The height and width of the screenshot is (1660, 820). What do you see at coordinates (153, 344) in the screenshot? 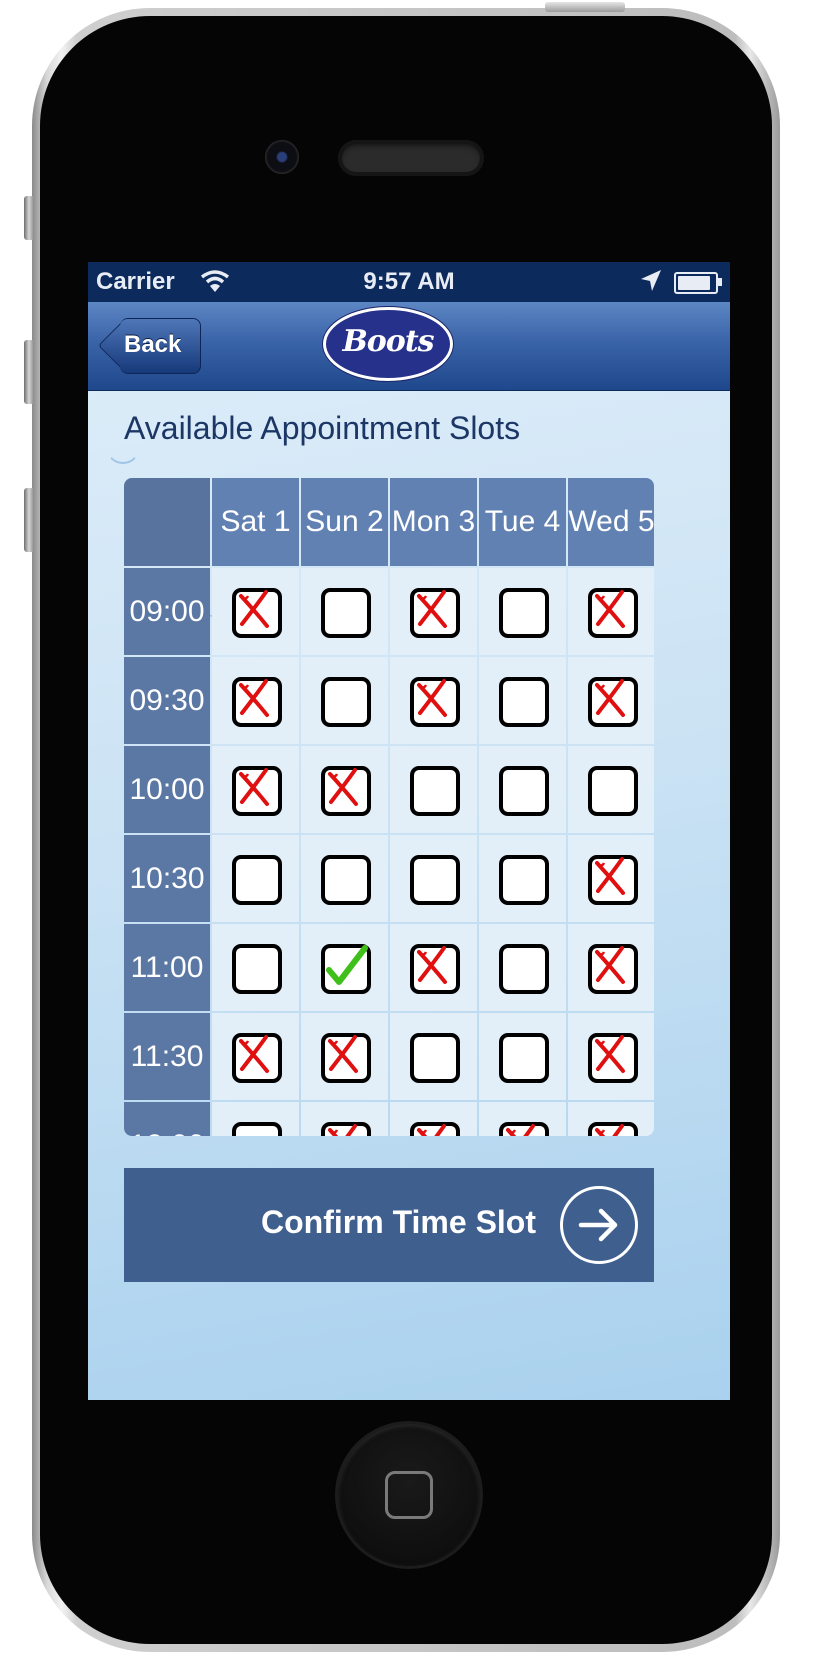
I see `back-button-label: Back` at bounding box center [153, 344].